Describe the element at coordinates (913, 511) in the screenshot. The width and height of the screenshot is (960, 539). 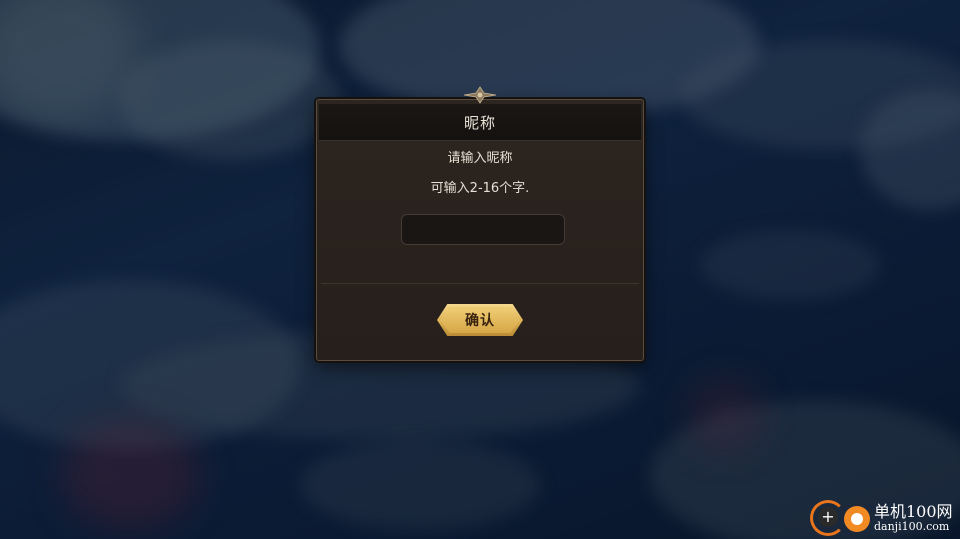
I see `watermark-name: 单机100网` at that location.